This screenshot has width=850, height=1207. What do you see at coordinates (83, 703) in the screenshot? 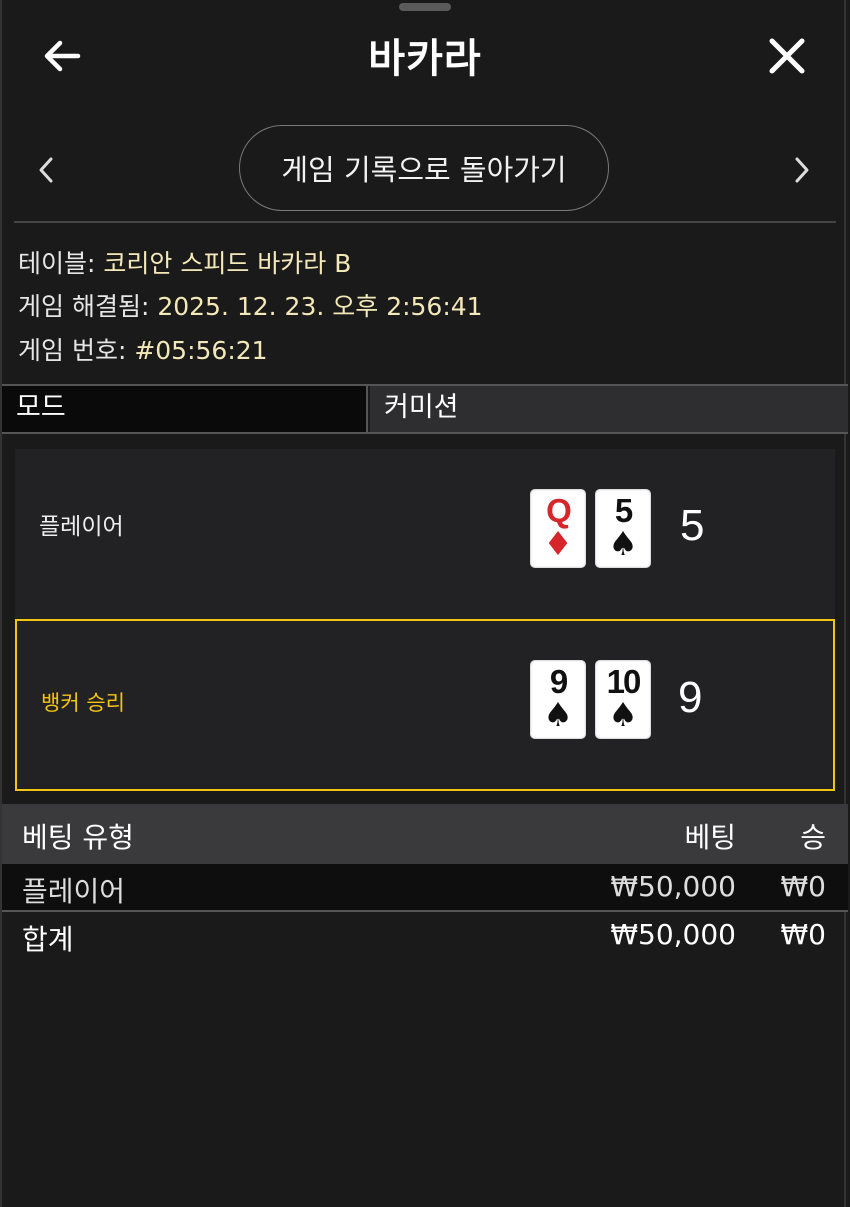
I see `banker-win-label: 뱅커 승리` at bounding box center [83, 703].